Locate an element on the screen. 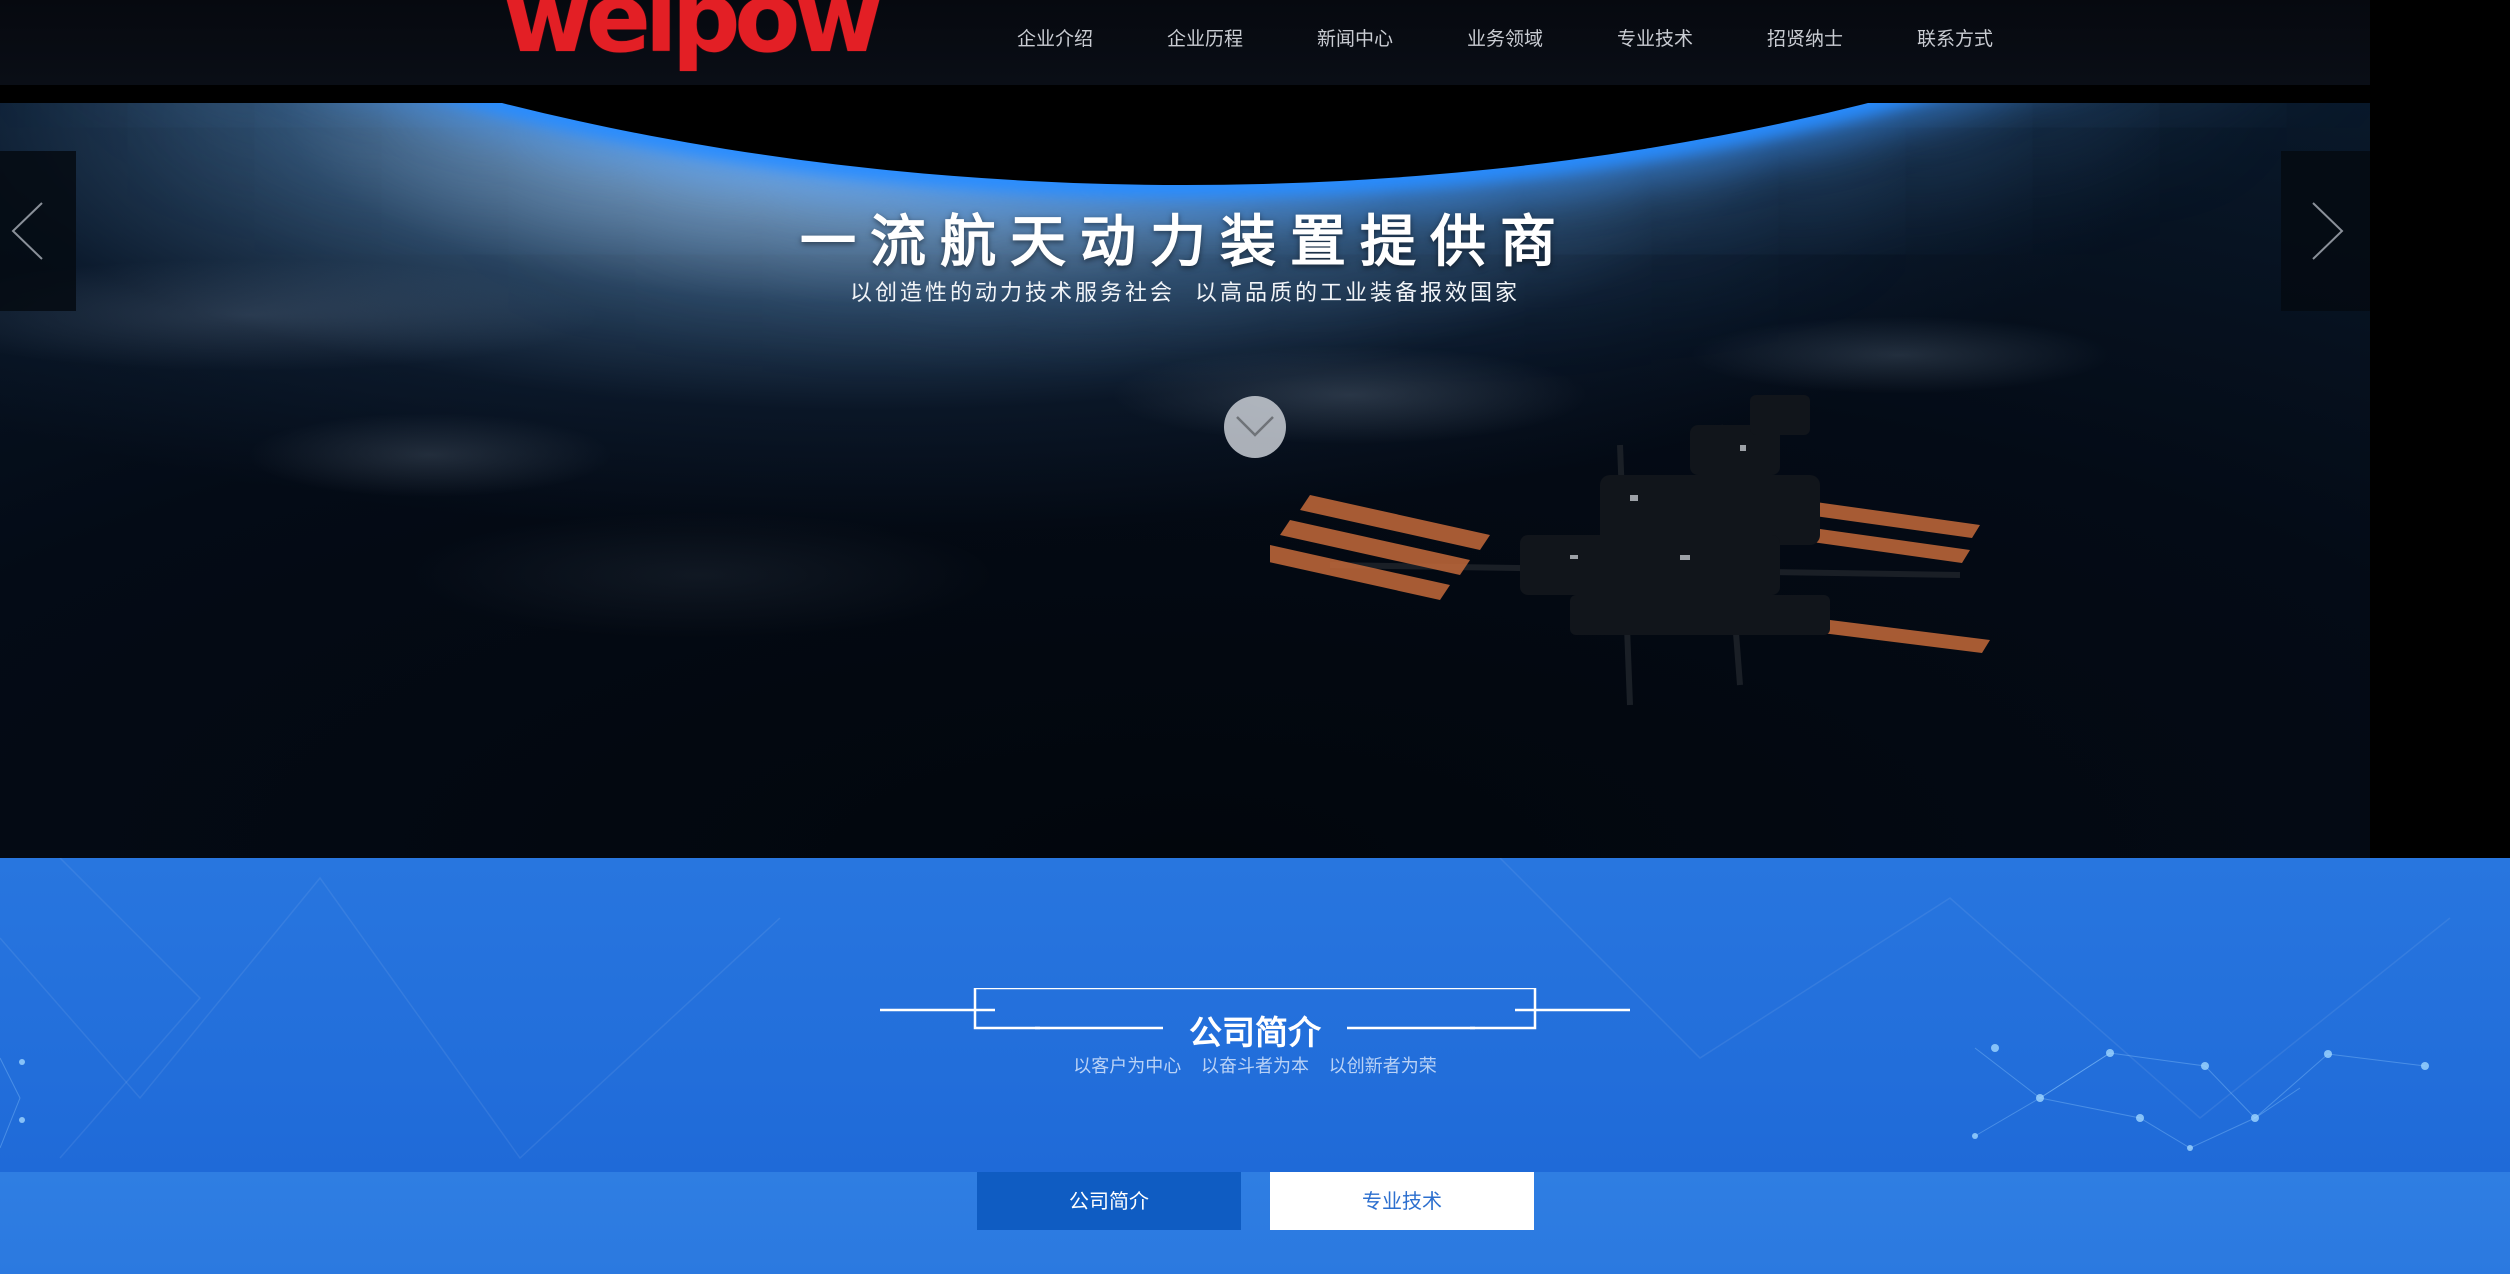  hero-subtitle: 以创造性的动力技术服务社会 以高品质的工业装备报效国家 is located at coordinates (1185, 293).